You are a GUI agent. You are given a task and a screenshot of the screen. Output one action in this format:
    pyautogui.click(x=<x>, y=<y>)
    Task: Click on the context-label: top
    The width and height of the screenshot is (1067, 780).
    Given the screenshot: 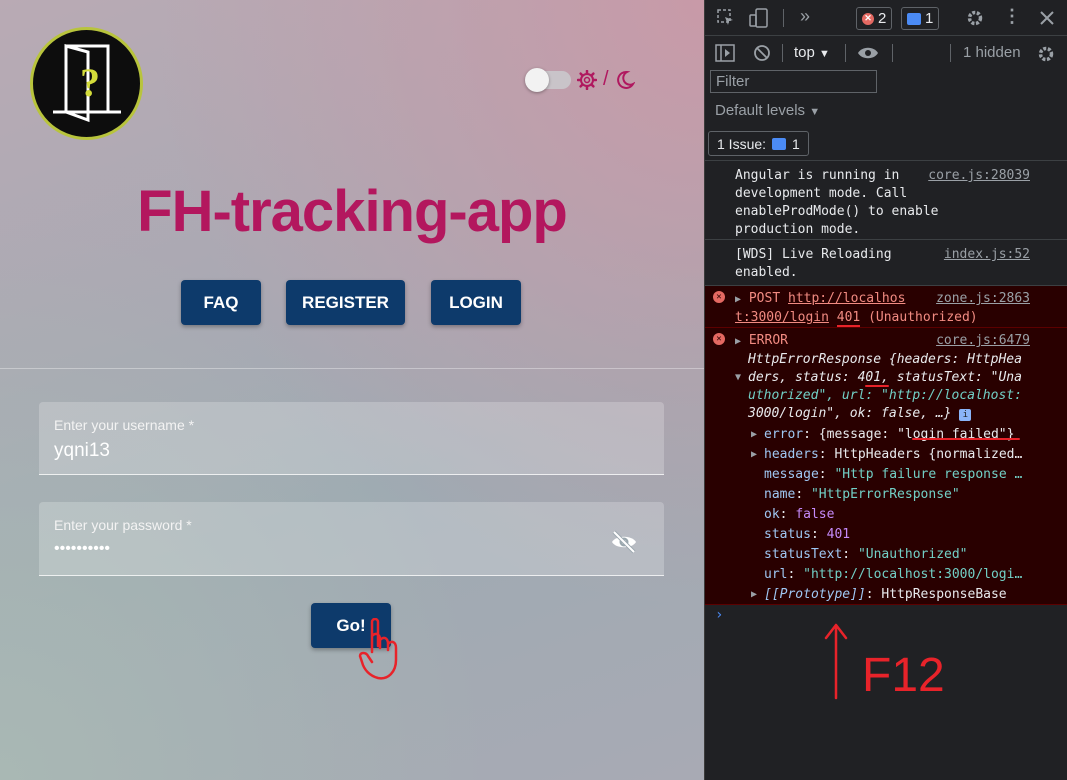 What is the action you would take?
    pyautogui.click(x=804, y=52)
    